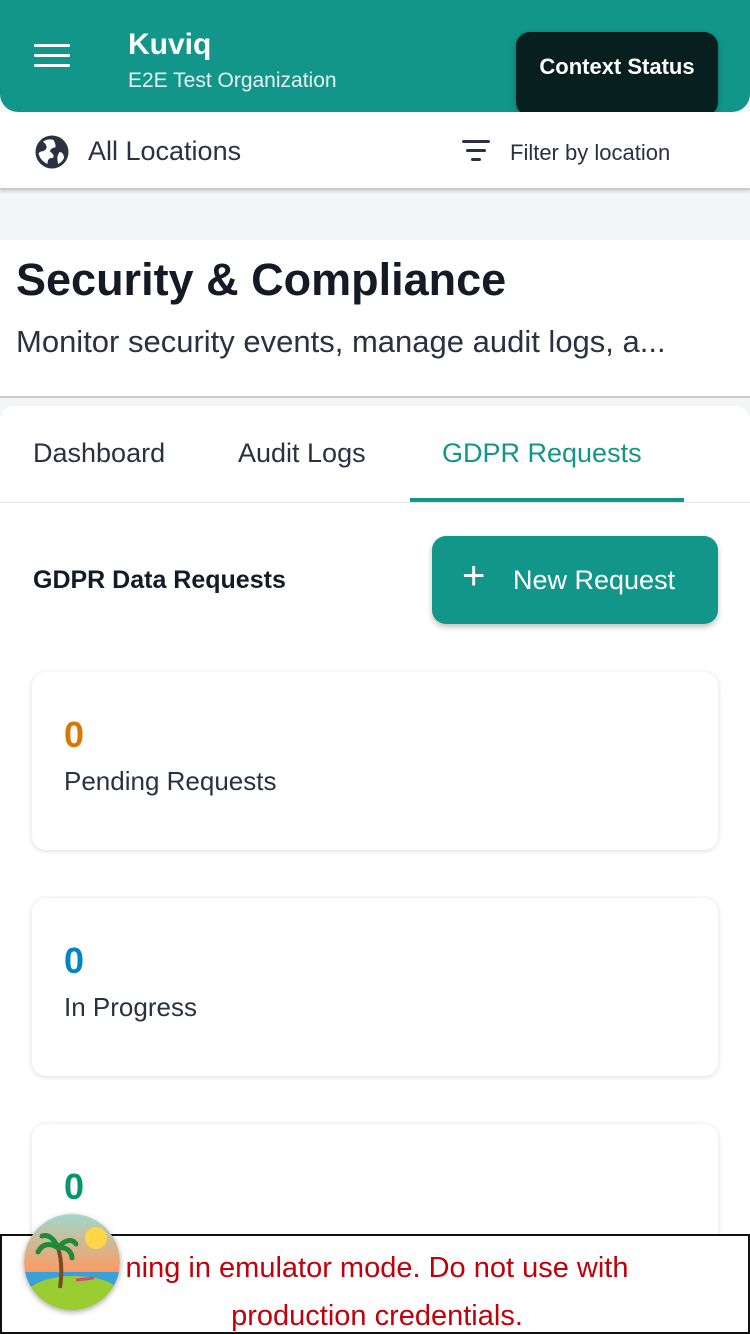 The image size is (750, 1334). What do you see at coordinates (72, 1262) in the screenshot?
I see `beach-island-icon` at bounding box center [72, 1262].